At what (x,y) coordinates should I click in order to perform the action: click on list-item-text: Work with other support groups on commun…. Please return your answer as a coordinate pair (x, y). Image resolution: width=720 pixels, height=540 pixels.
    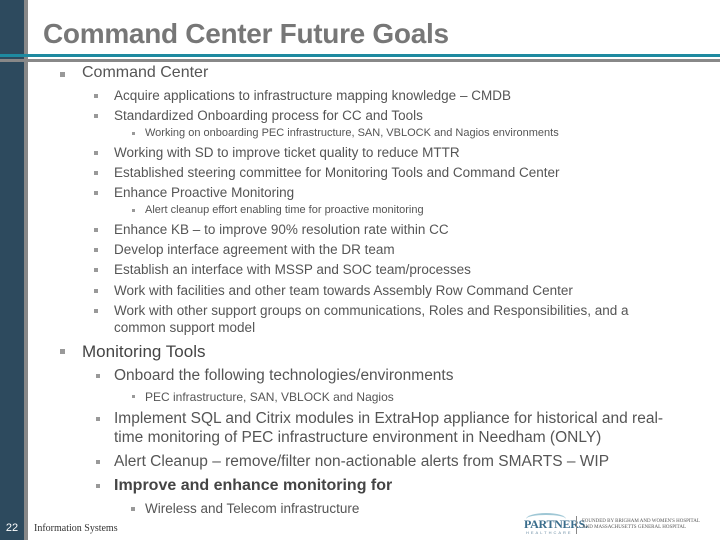
    Looking at the image, I should click on (371, 310).